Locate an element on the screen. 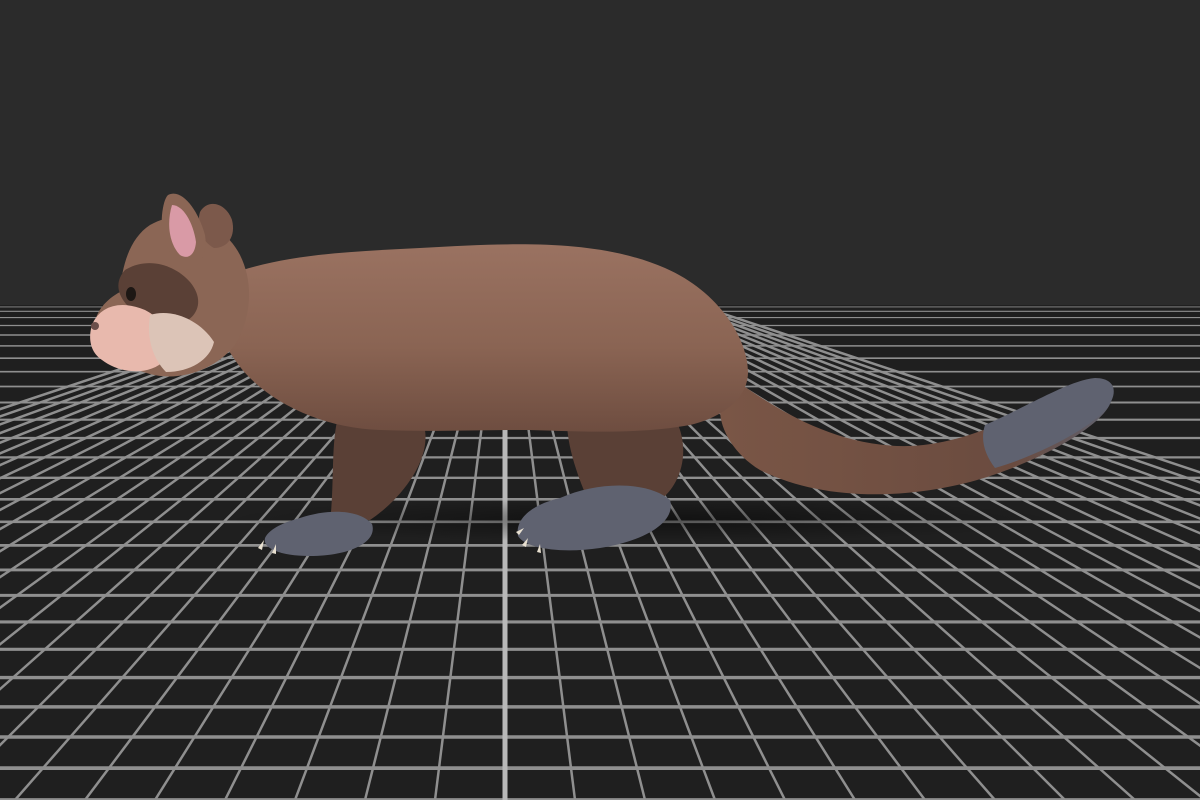 Image resolution: width=1200 pixels, height=800 pixels. ferret-body is located at coordinates (476, 338).